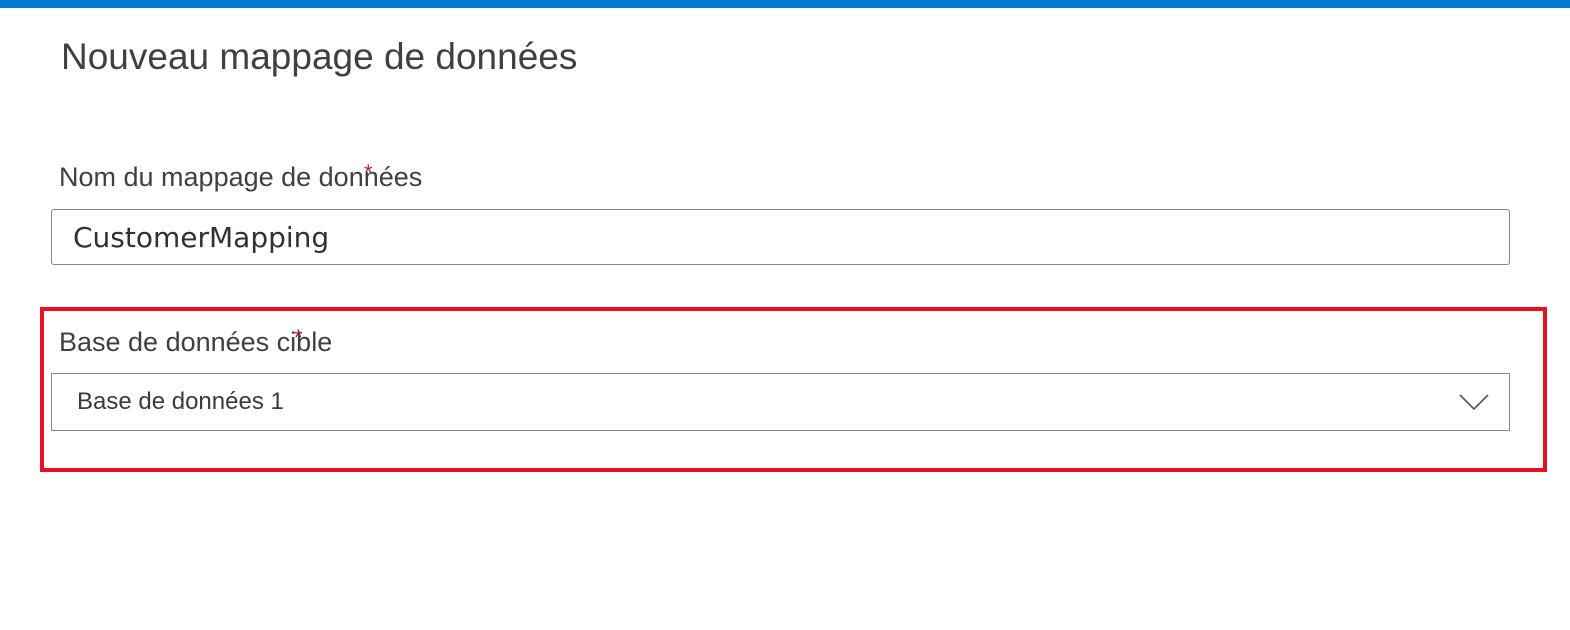 This screenshot has width=1570, height=630. I want to click on target-database-selected-value: Base de données 1, so click(180, 401).